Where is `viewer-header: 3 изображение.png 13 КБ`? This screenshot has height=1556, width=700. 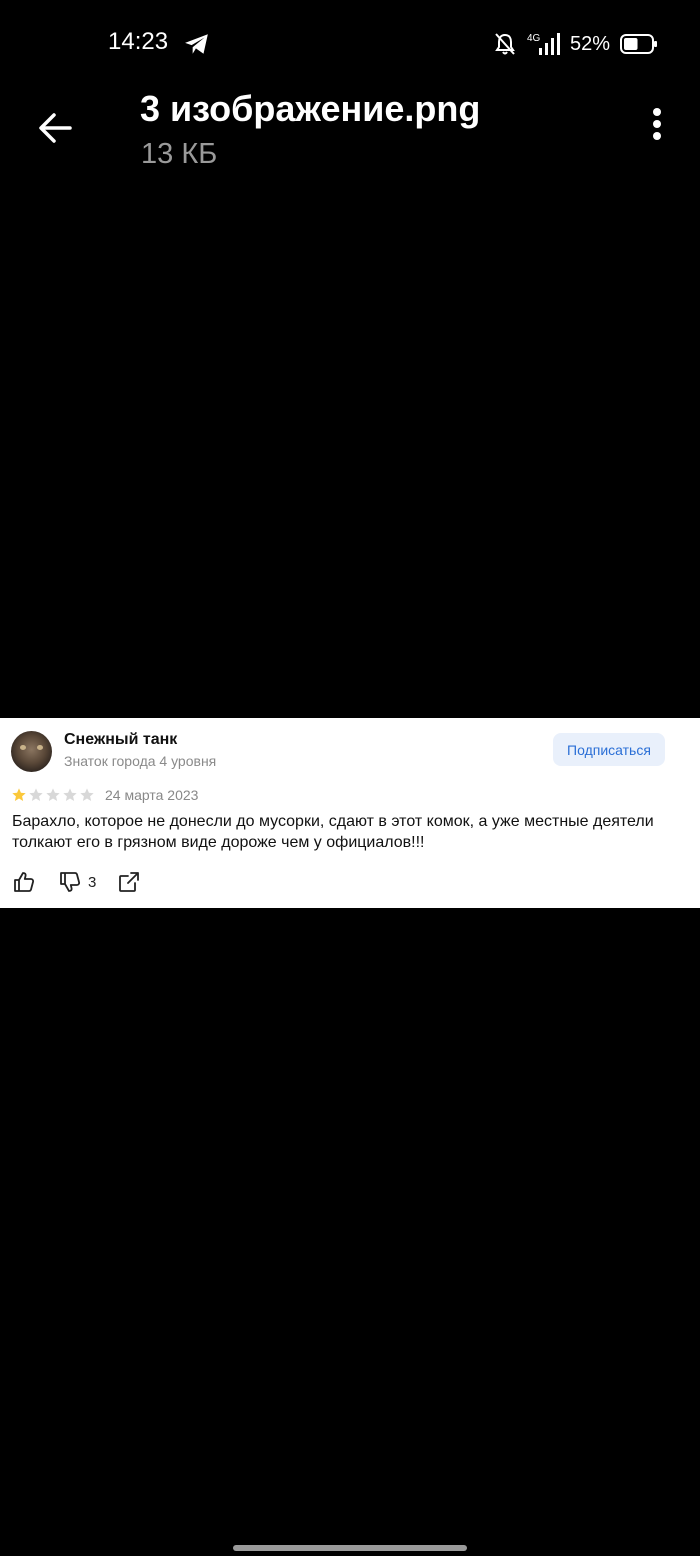 viewer-header: 3 изображение.png 13 КБ is located at coordinates (350, 138).